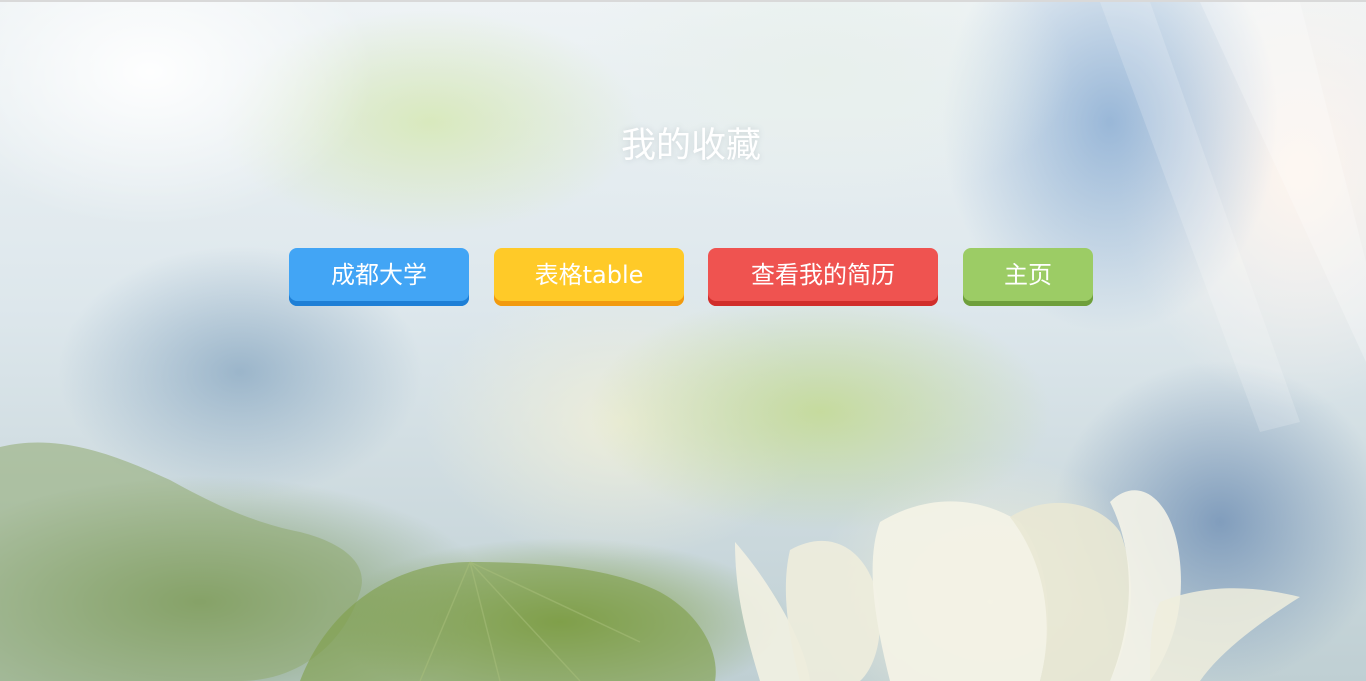 The height and width of the screenshot is (681, 1366). Describe the element at coordinates (589, 277) in the screenshot. I see `table-button: 表格table` at that location.